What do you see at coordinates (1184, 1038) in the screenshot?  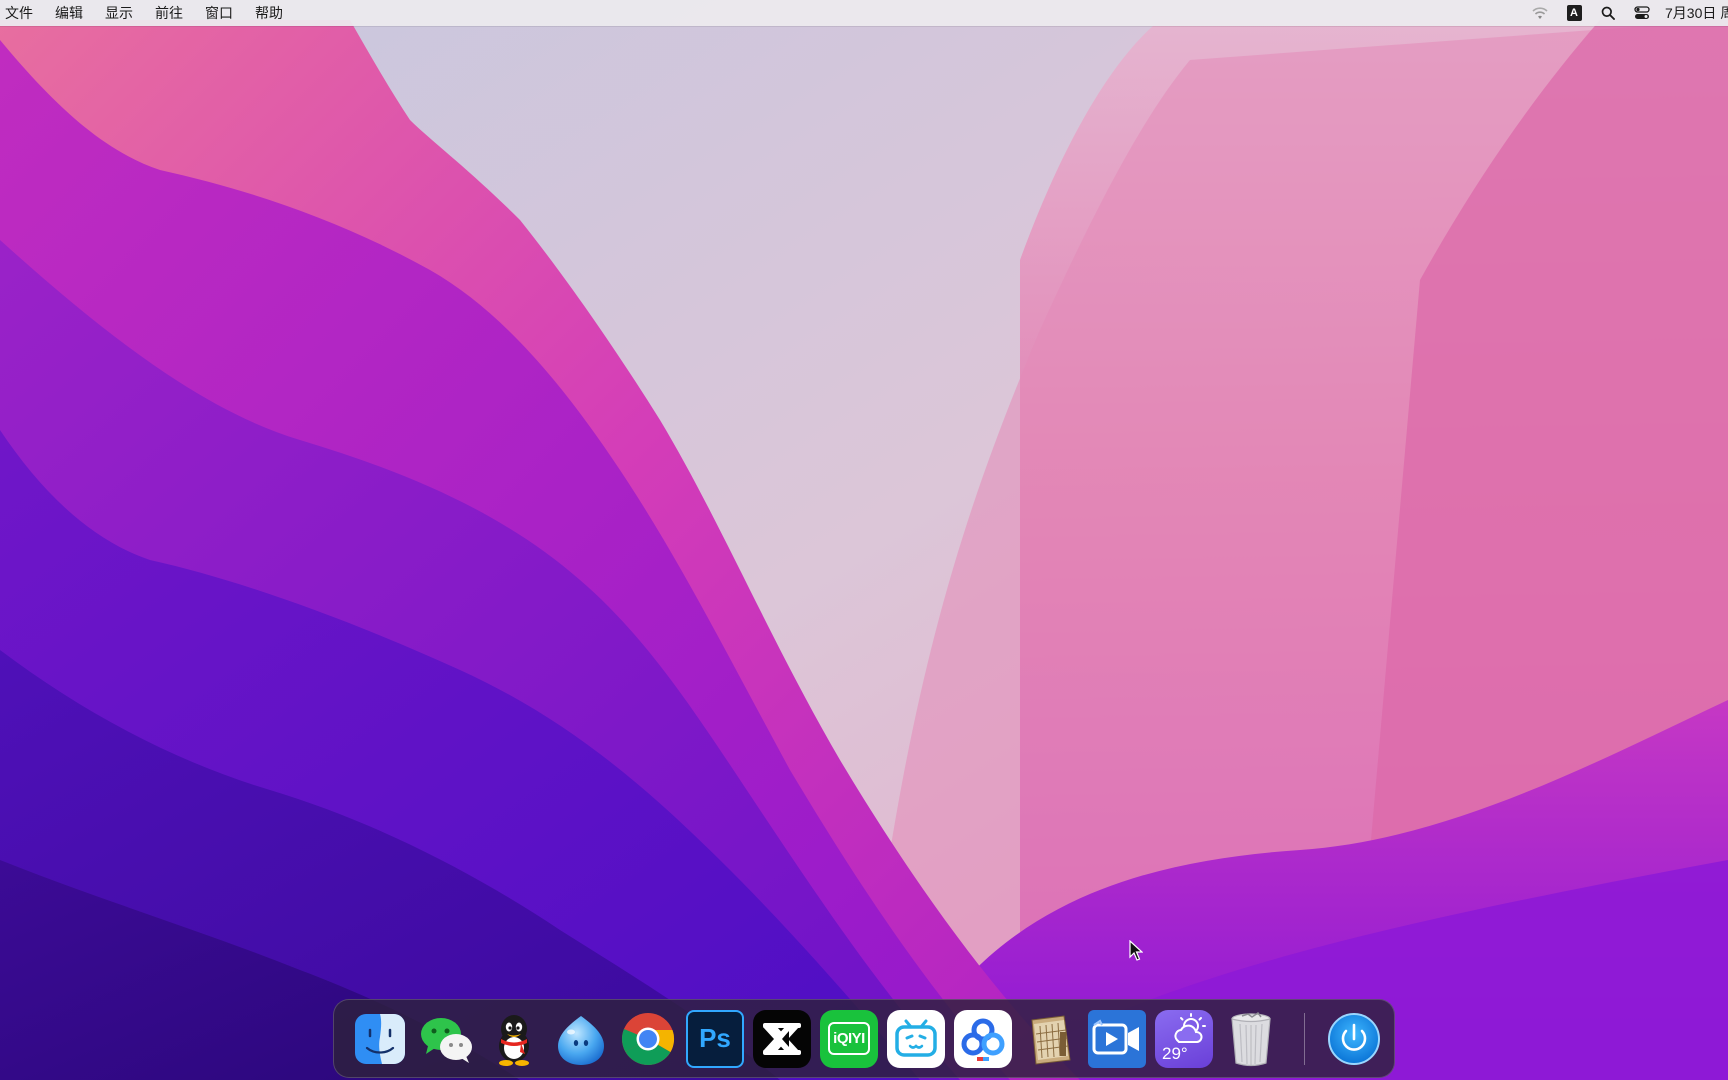 I see `dock-app-weather: 29°` at bounding box center [1184, 1038].